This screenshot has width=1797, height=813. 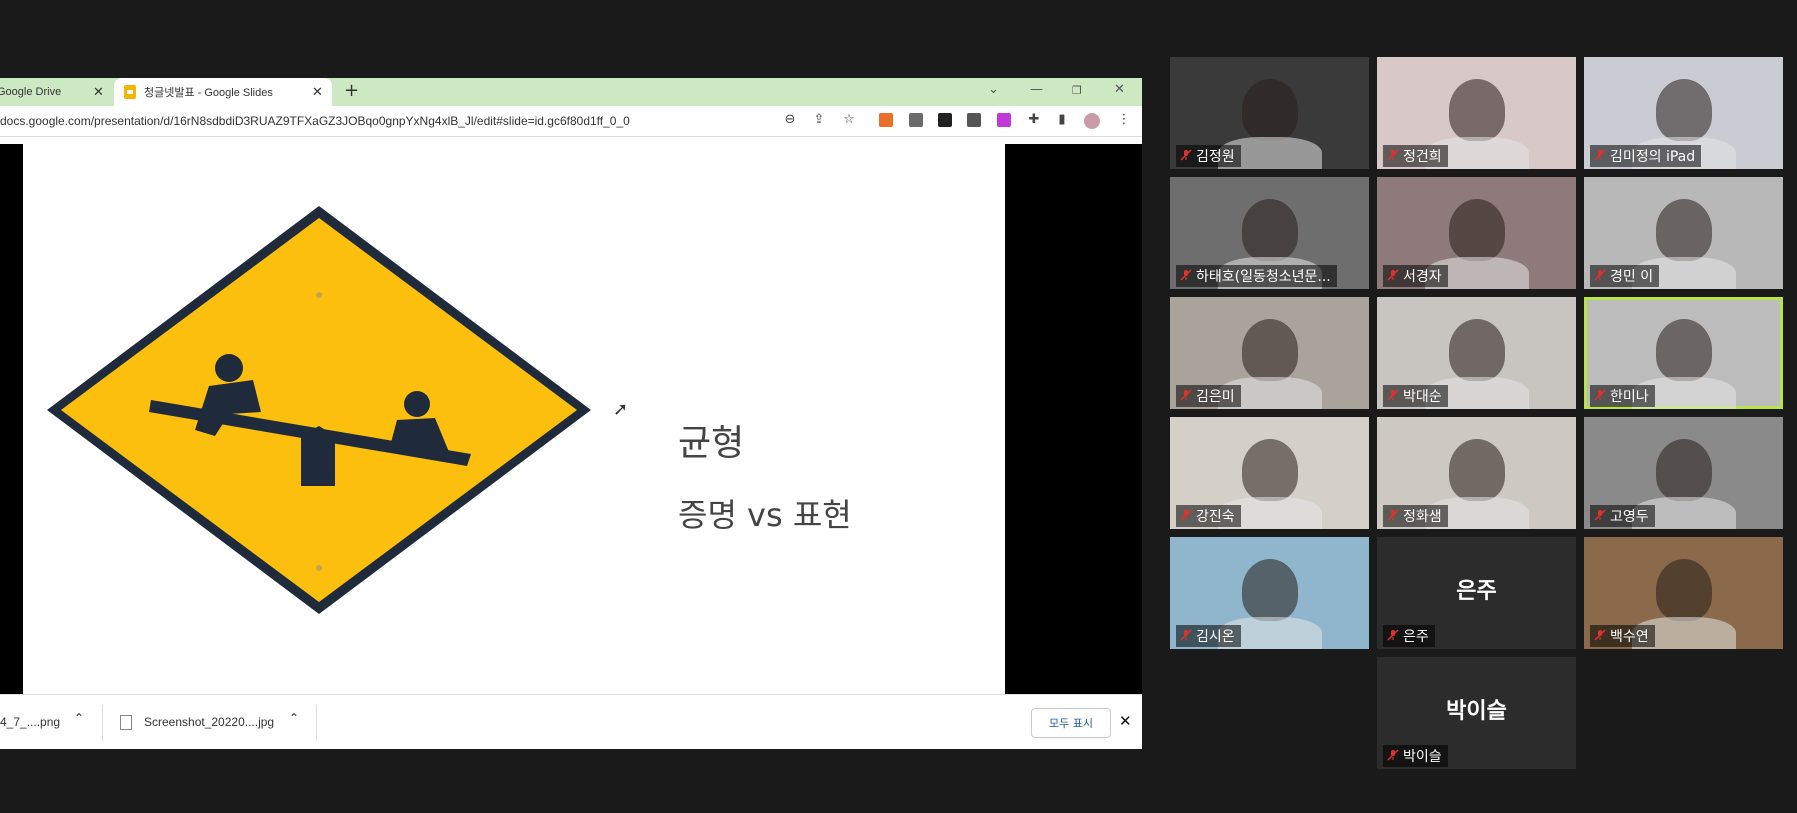 I want to click on more-menu-icon: ⋮, so click(x=1124, y=120).